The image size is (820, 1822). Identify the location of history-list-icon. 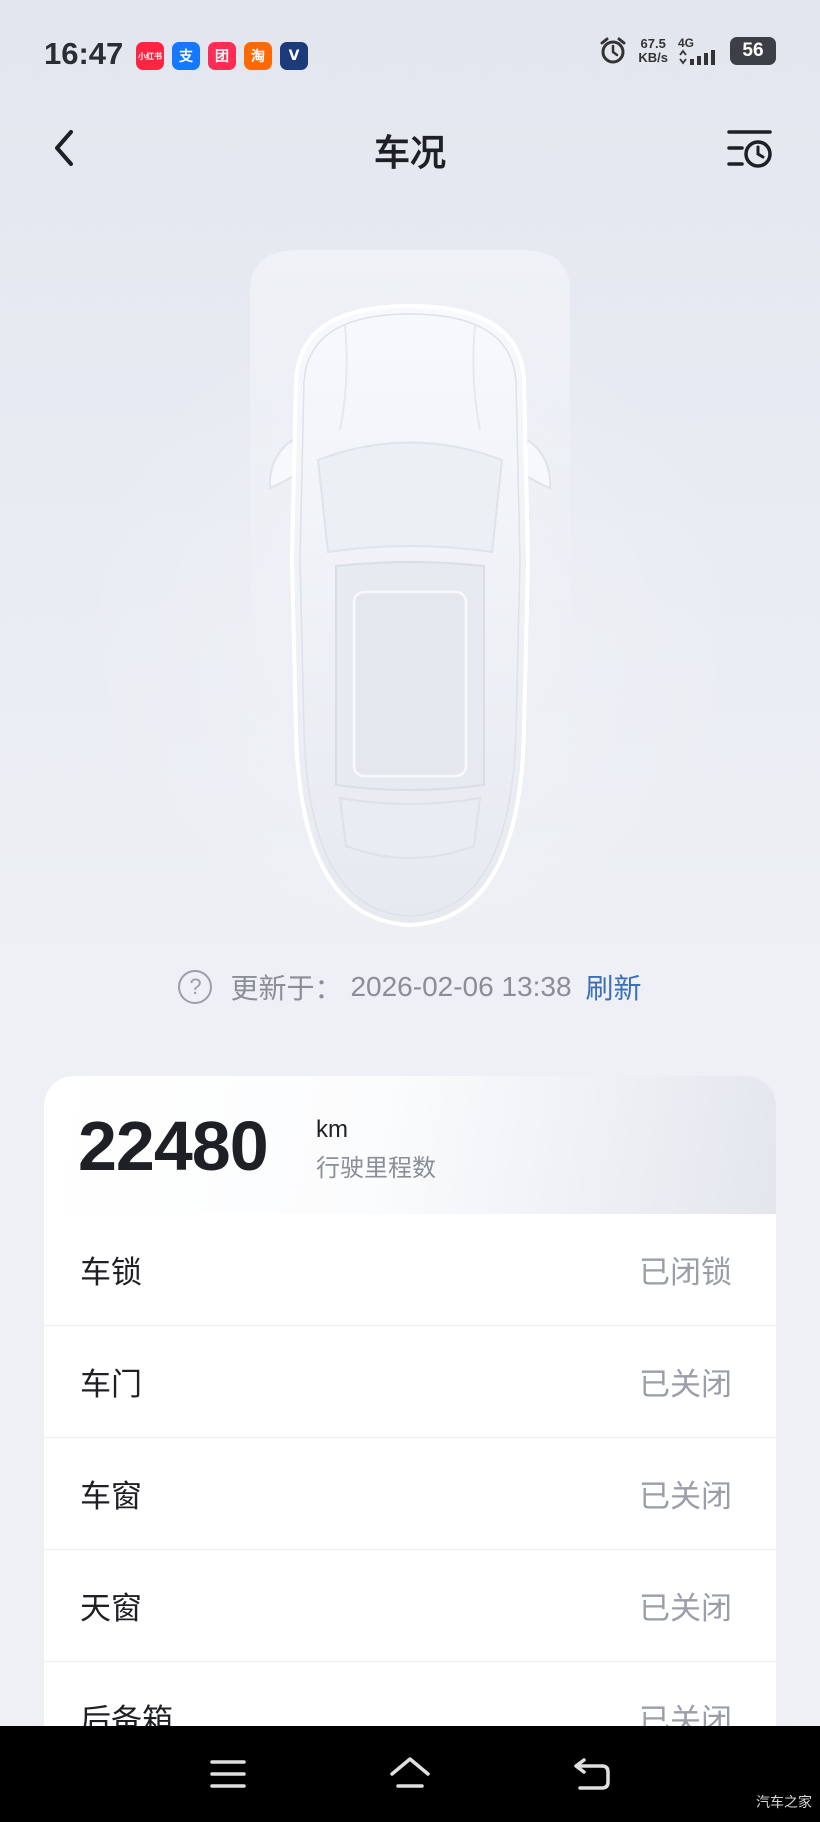
(749, 149).